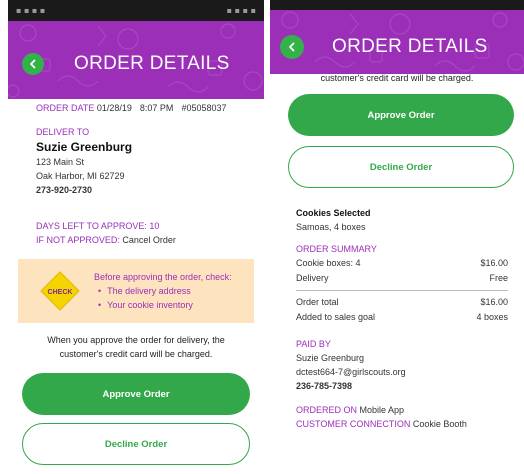 This screenshot has width=524, height=474. Describe the element at coordinates (80, 176) in the screenshot. I see `address-line-2: Oak Harbor, MI 62729` at that location.